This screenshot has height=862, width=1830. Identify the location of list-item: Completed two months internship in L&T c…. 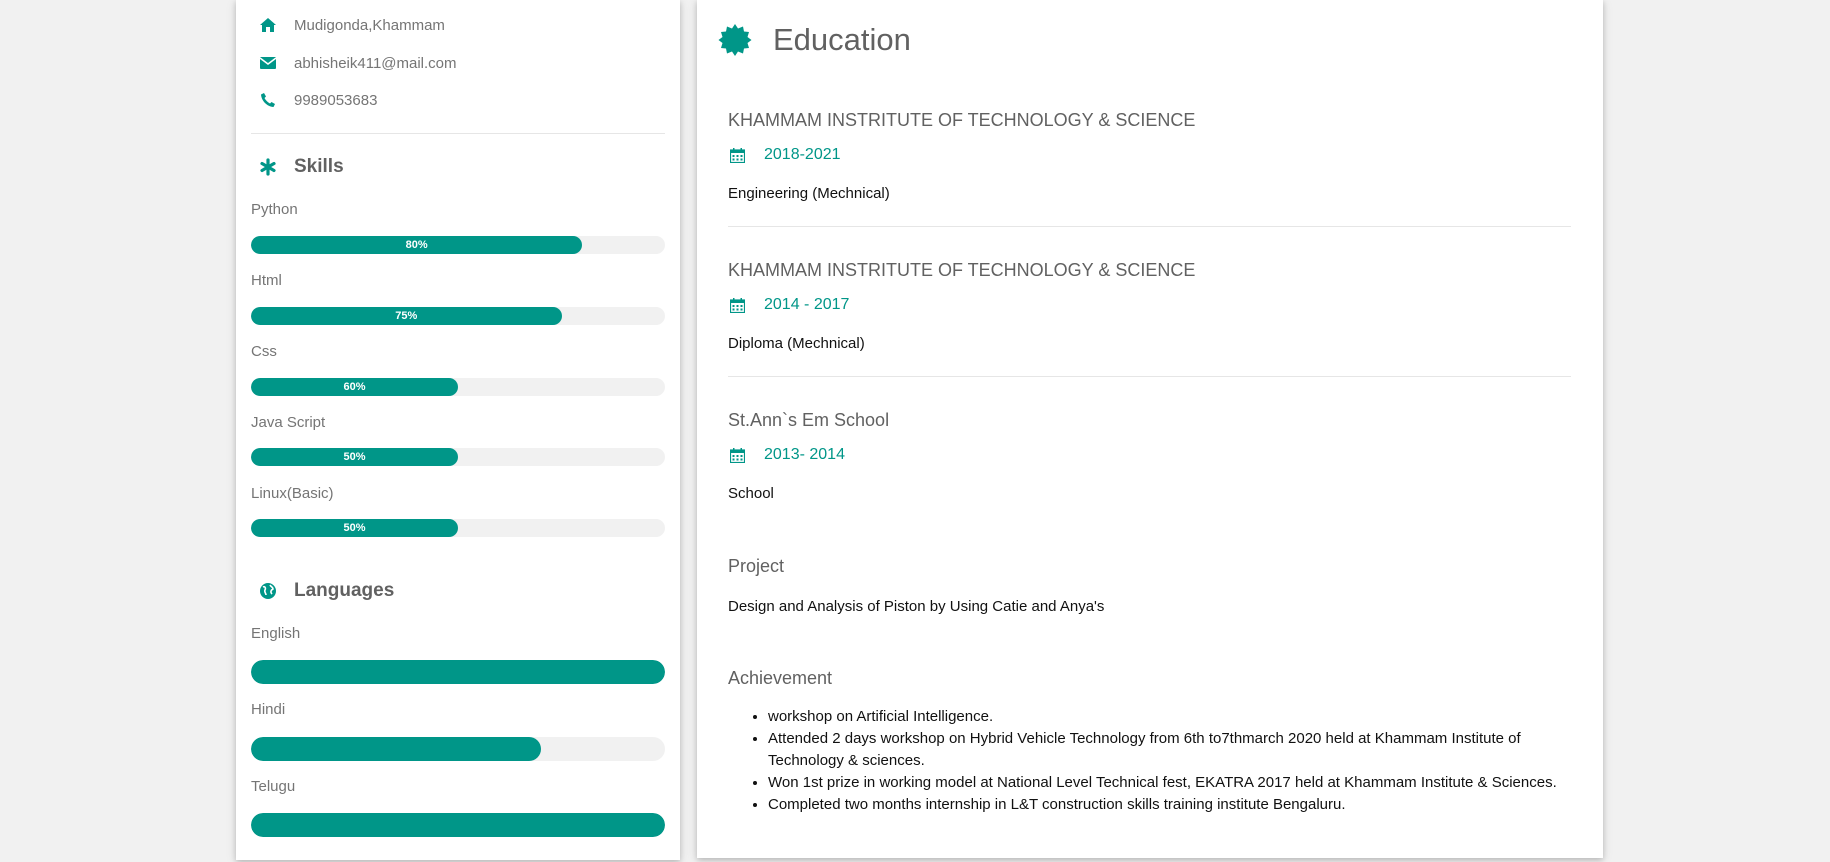
(1183, 805).